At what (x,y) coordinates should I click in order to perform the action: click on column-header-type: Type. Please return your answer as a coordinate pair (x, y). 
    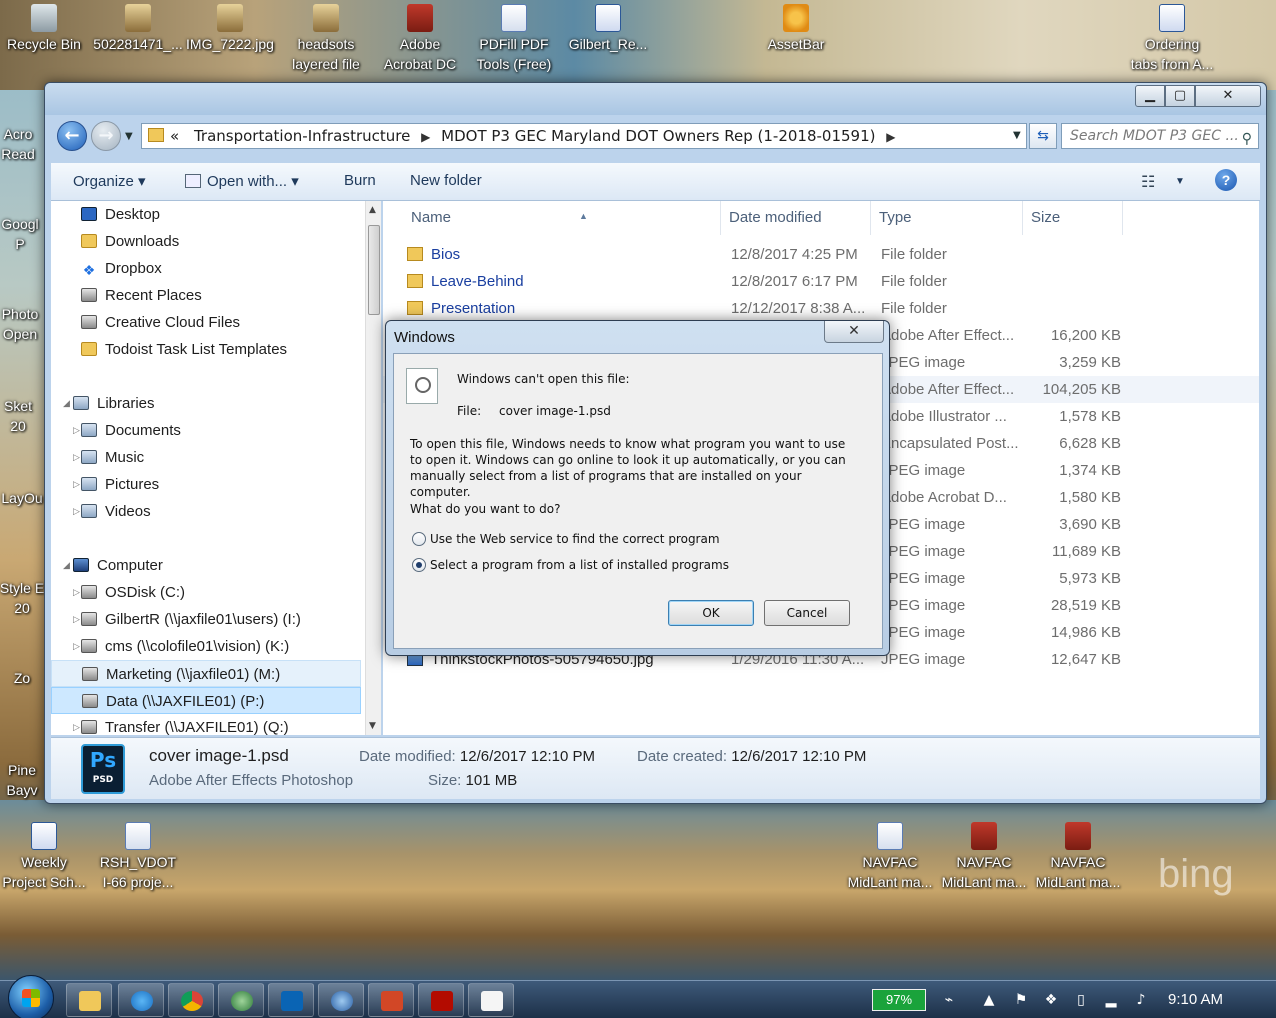
    Looking at the image, I should click on (947, 218).